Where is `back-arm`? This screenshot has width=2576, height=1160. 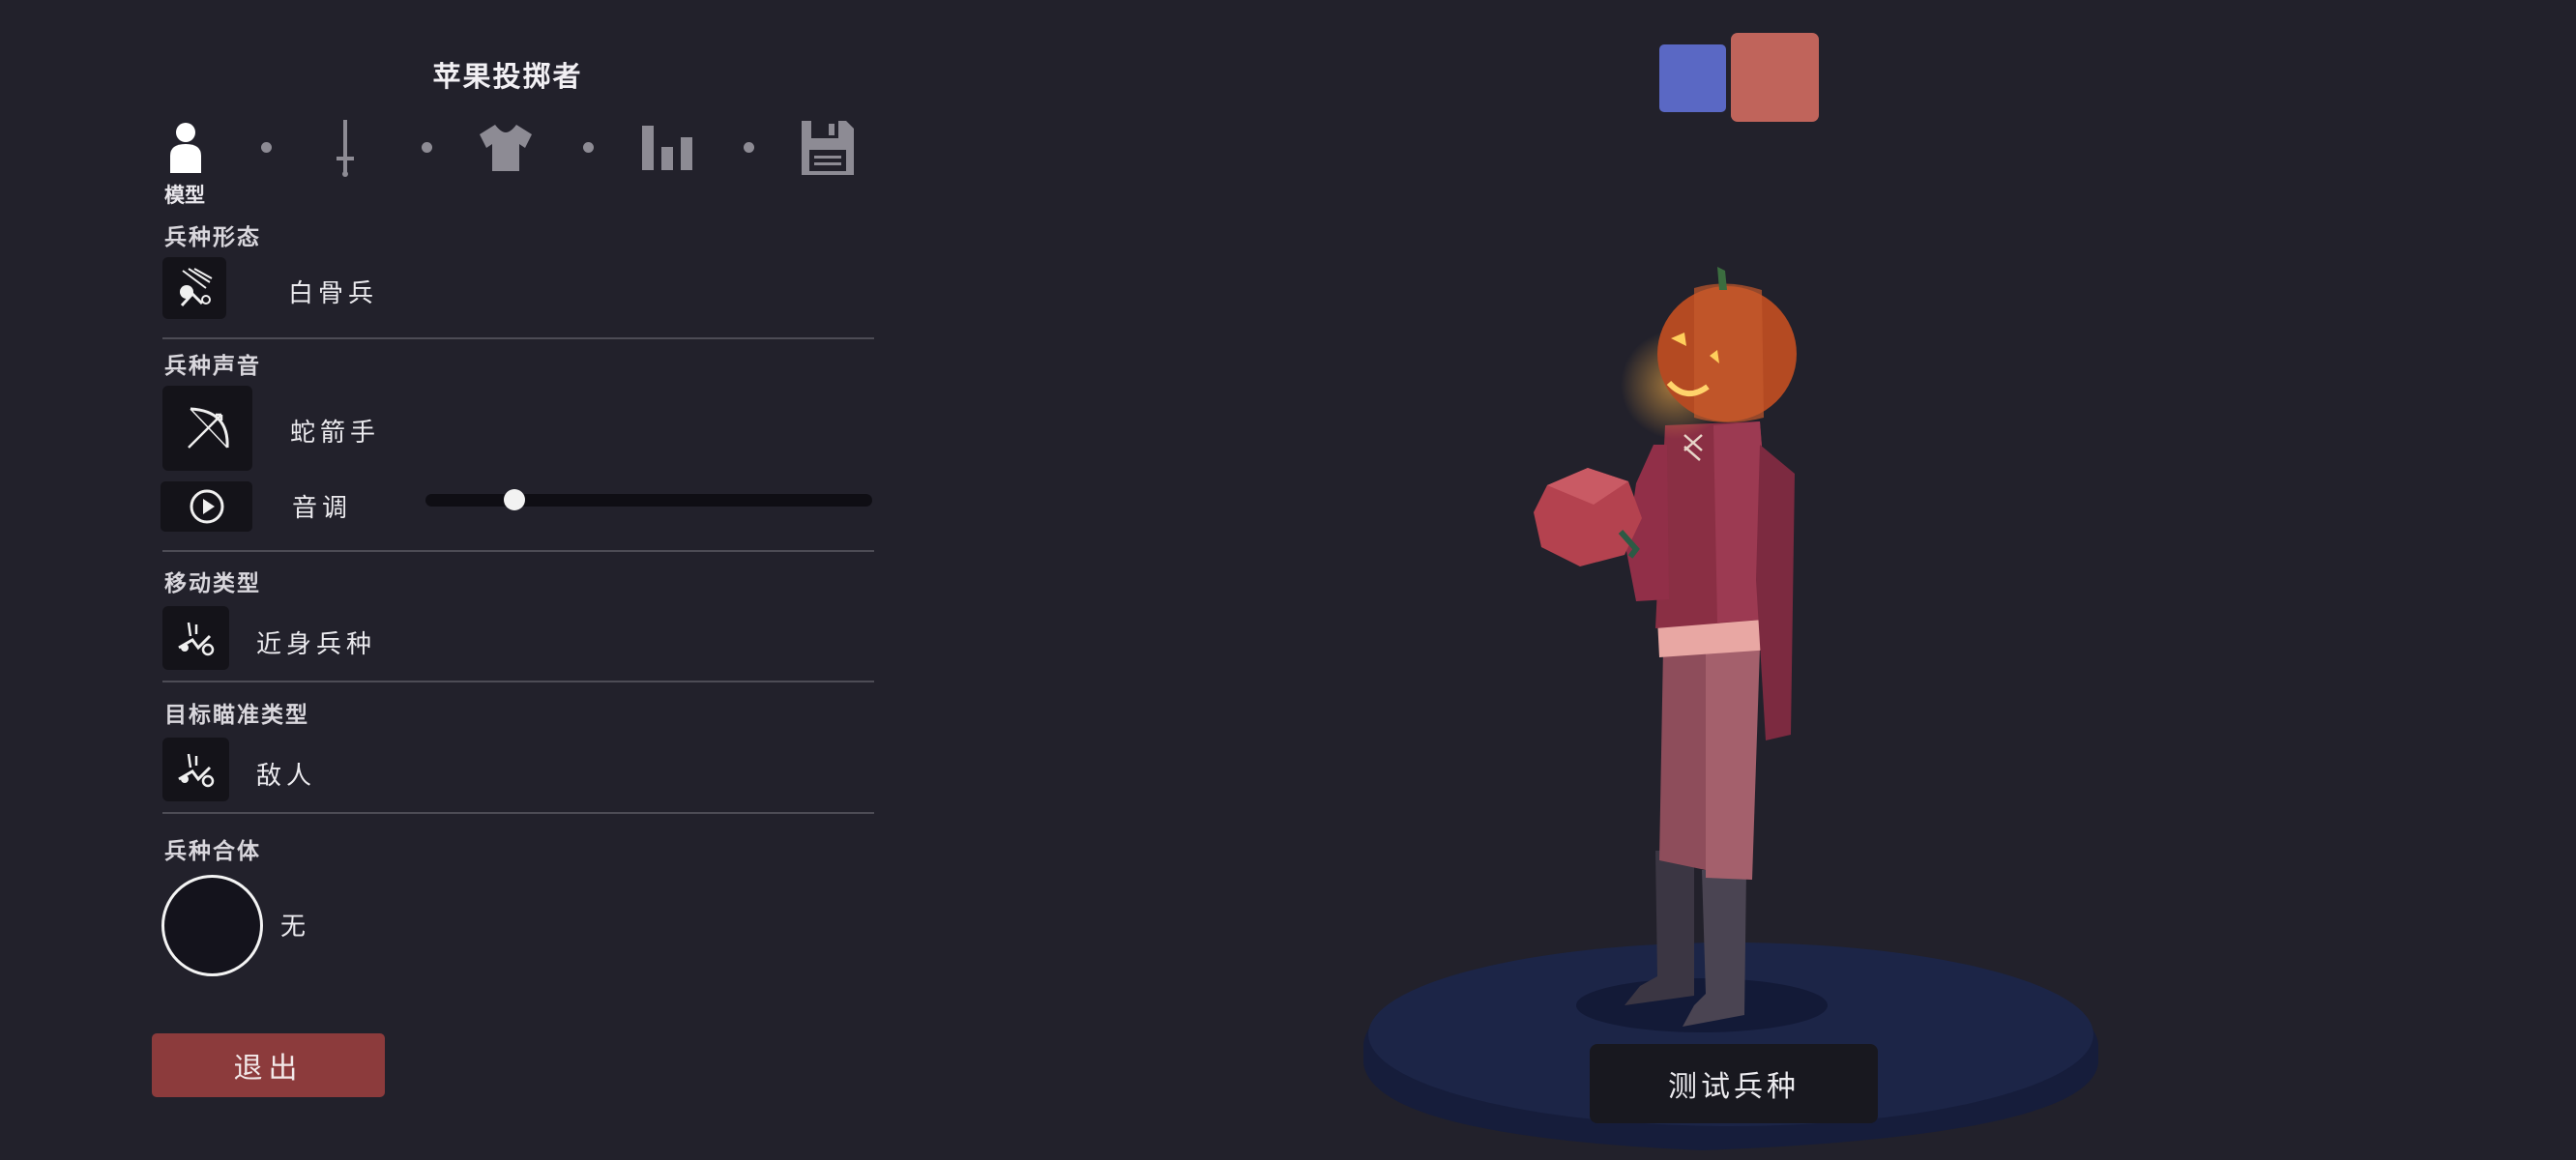 back-arm is located at coordinates (1775, 592).